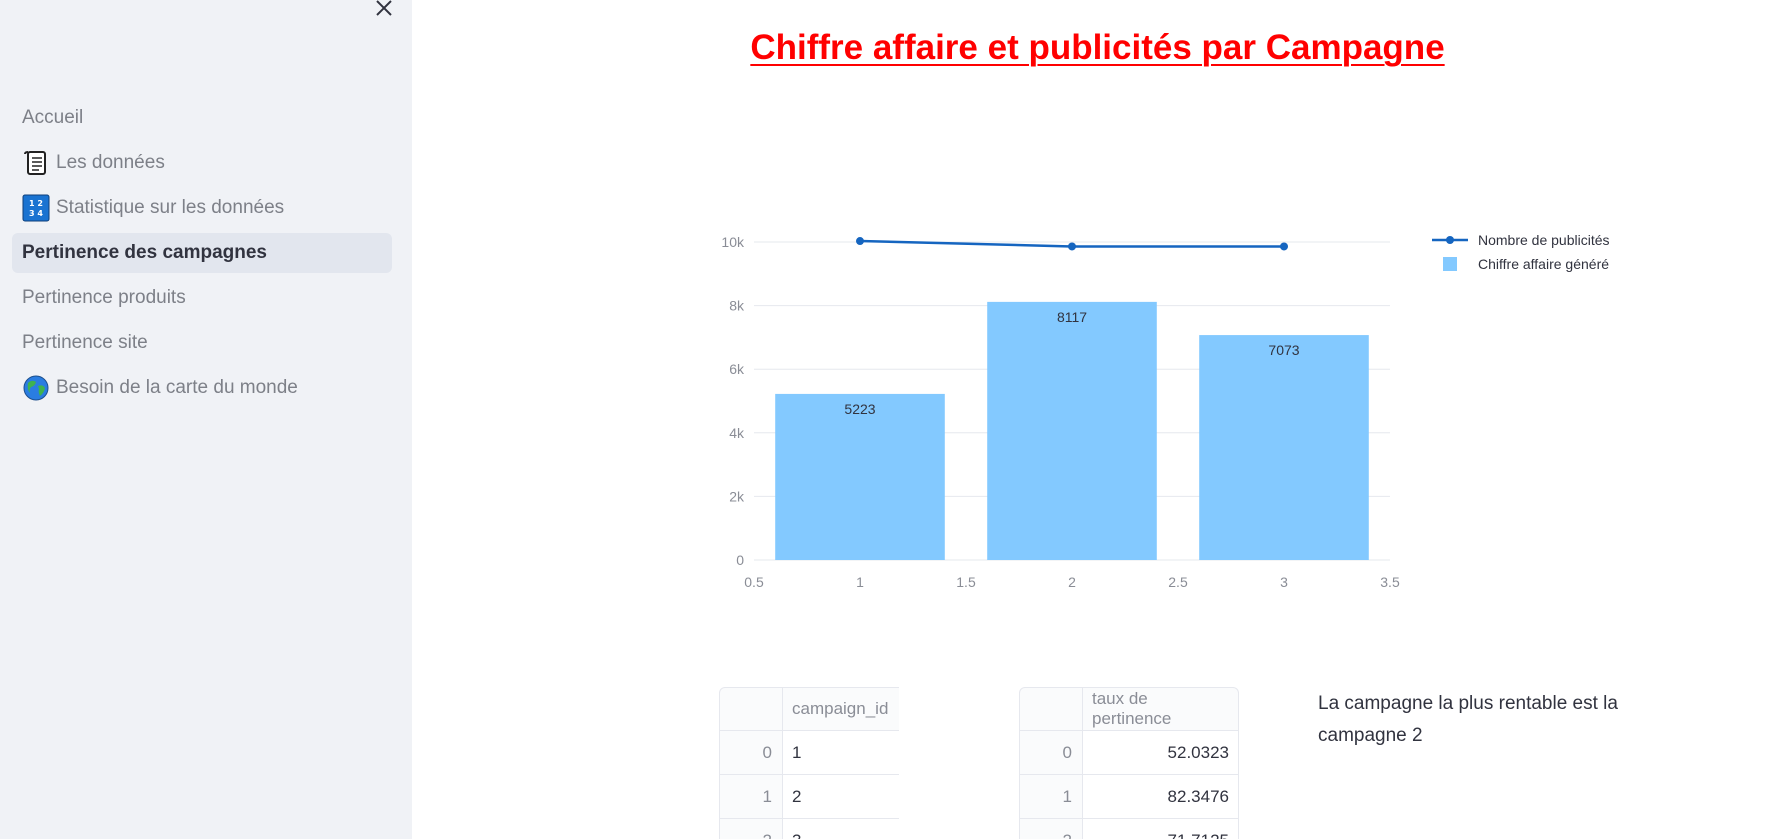 The image size is (1783, 839). Describe the element at coordinates (966, 582) in the screenshot. I see `x-tick-label: 1.5` at that location.